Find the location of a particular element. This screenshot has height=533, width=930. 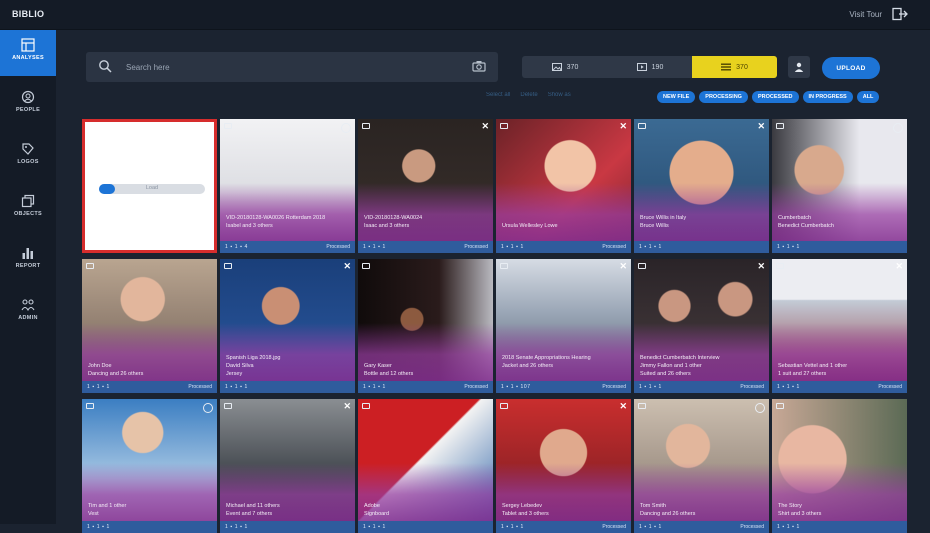

sidebar-label: OBJECTS is located at coordinates (28, 214).